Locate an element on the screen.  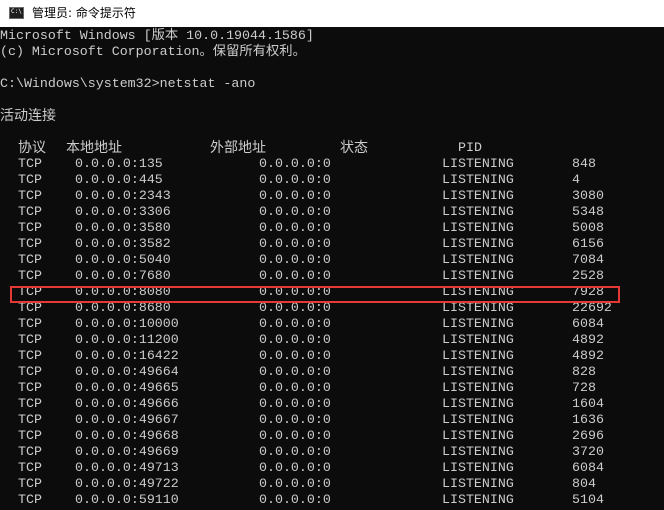
table-row: TCP 0.0.0.0:11200 0.0.0.0:0 LISTENING 4892 is located at coordinates (332, 340).